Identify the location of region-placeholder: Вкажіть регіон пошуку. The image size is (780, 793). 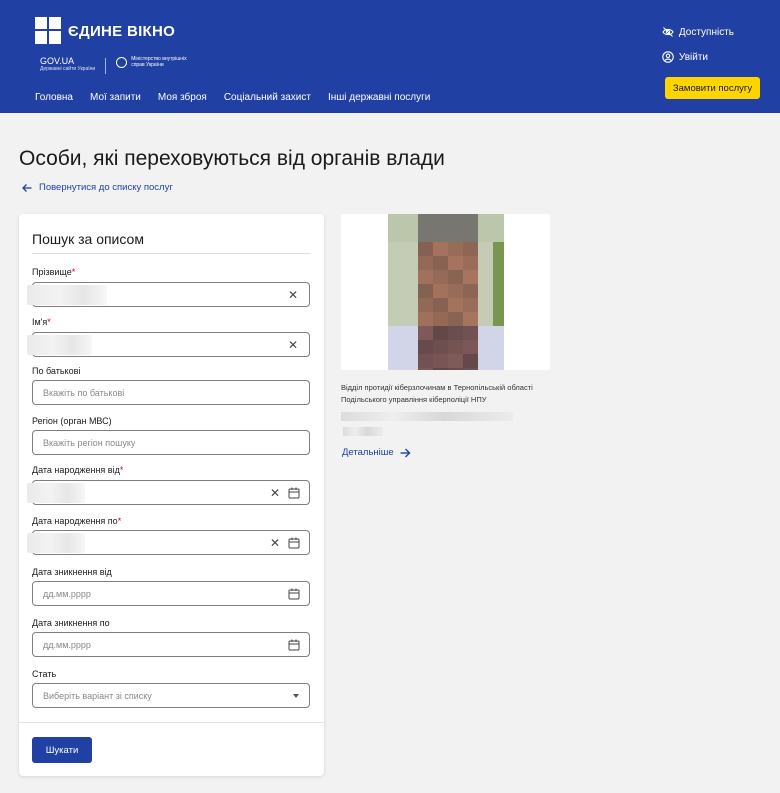
(89, 442).